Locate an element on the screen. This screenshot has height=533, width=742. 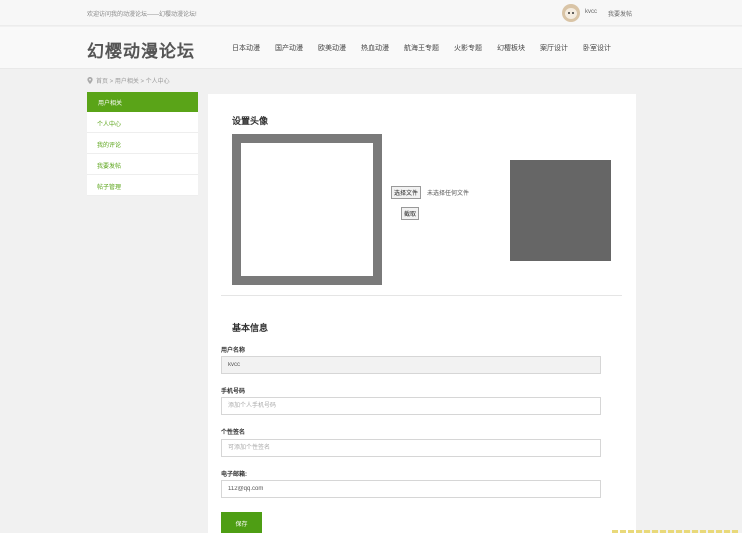
post-link: 我要发帖 is located at coordinates (620, 13).